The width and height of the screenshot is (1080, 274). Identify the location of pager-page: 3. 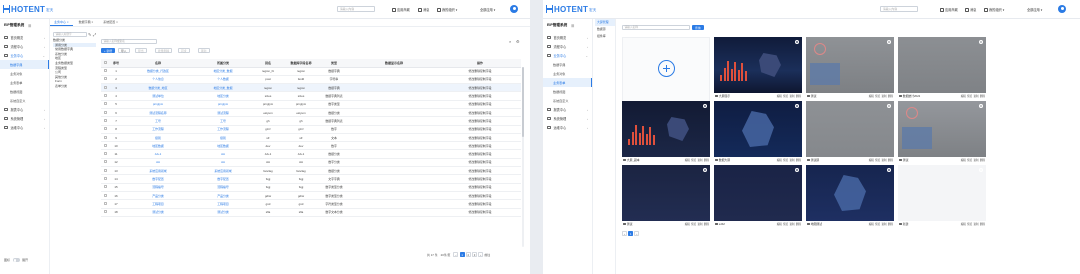
(474, 254).